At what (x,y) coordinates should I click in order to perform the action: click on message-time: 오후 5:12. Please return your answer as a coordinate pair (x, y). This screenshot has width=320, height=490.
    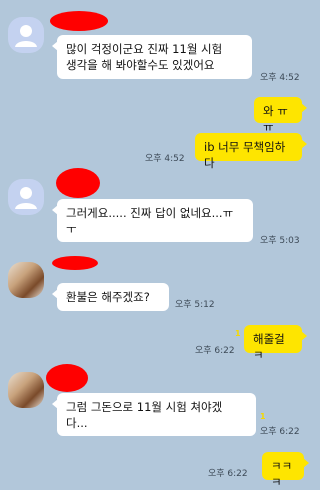
    Looking at the image, I should click on (195, 305).